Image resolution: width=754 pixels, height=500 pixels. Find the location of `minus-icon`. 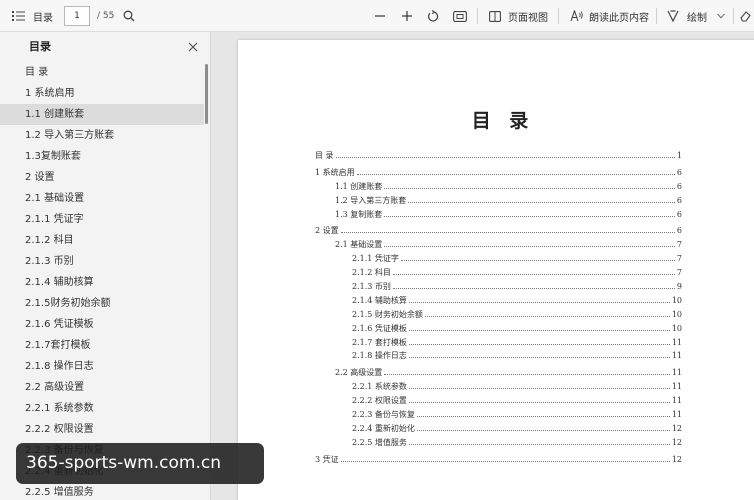

minus-icon is located at coordinates (380, 16).